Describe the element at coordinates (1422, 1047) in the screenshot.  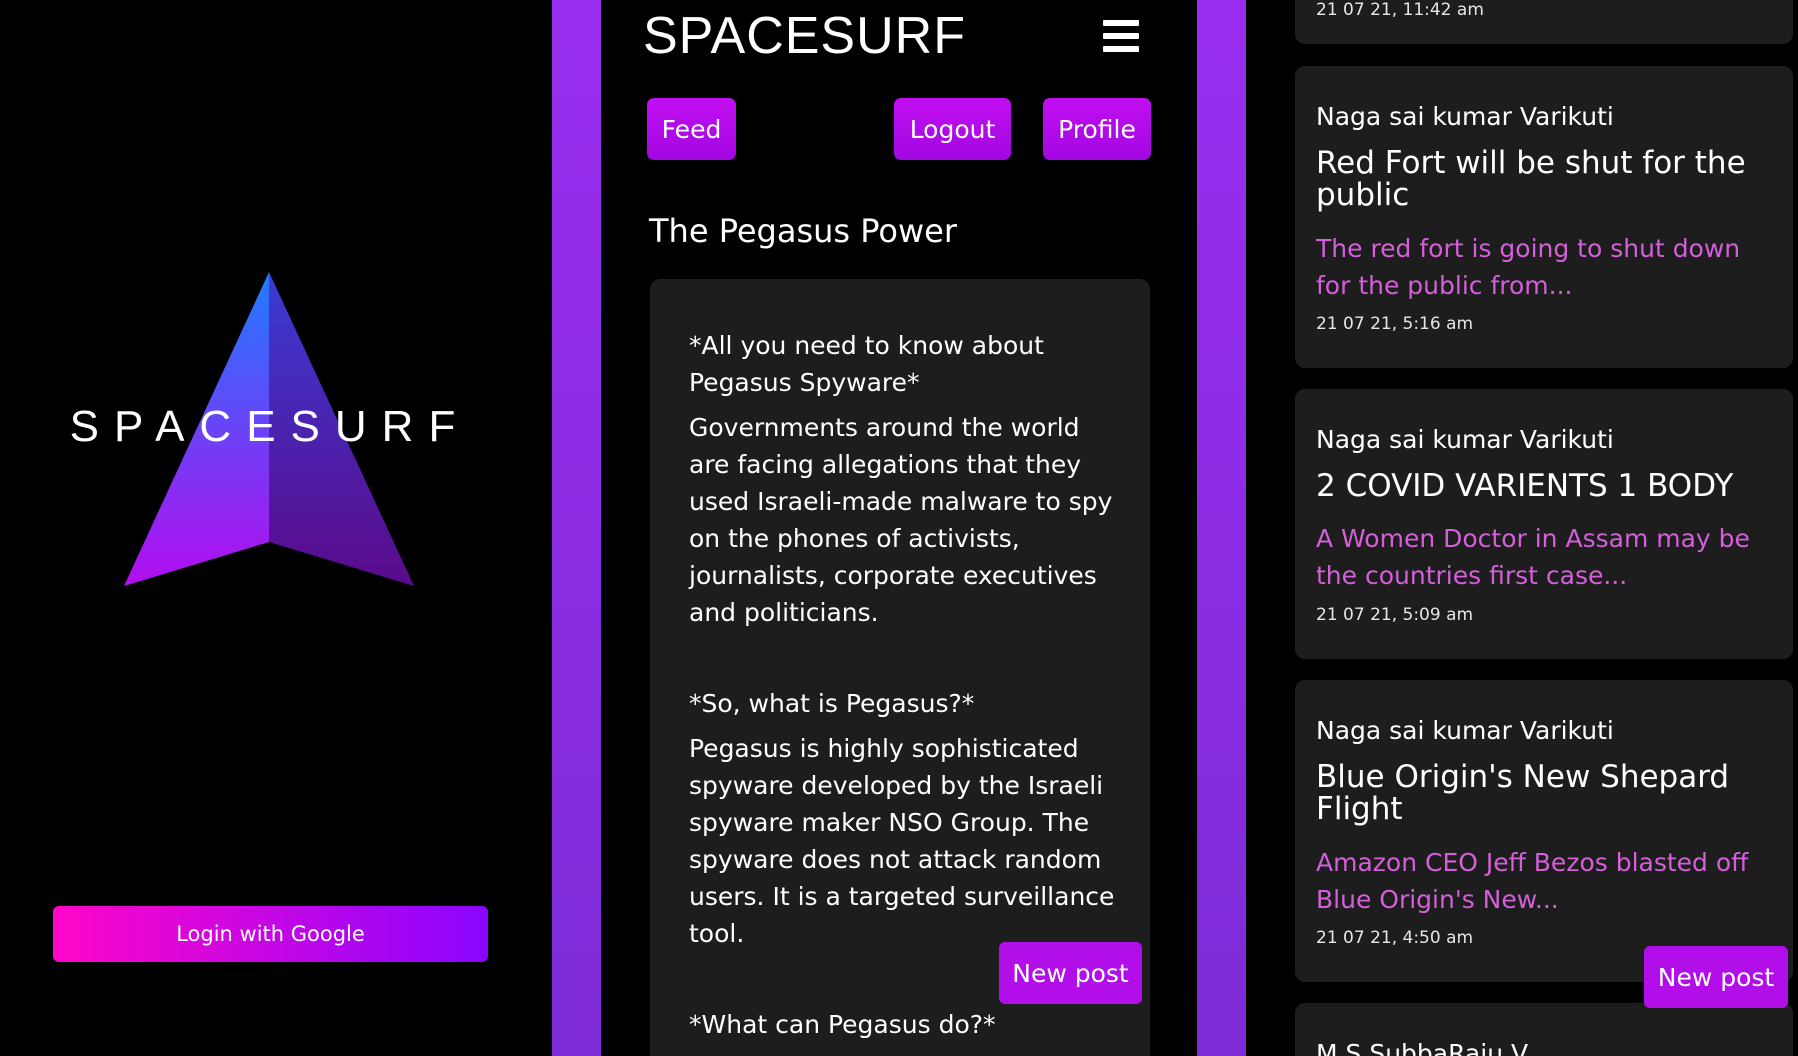
I see `card-author: M S SubbaRaju V` at that location.